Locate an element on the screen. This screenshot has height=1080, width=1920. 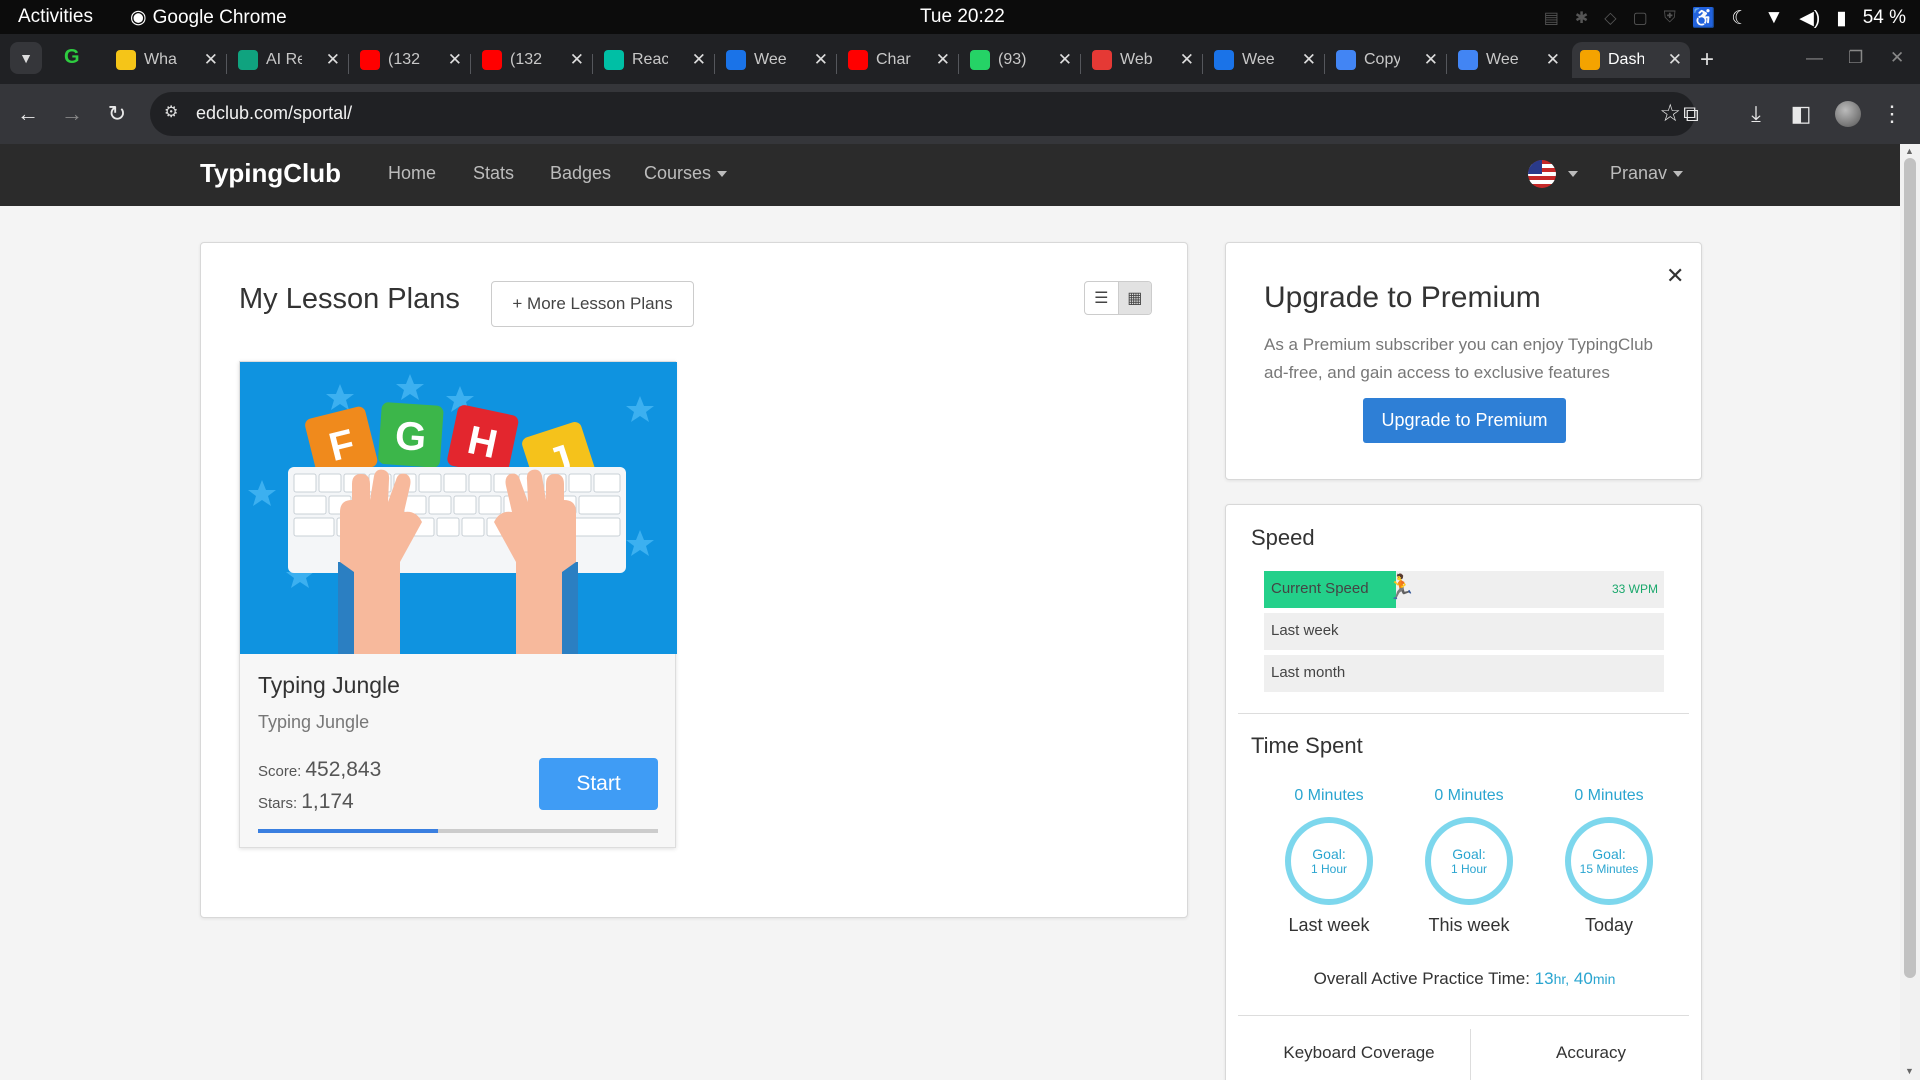
pinned-tab: G is located at coordinates (74, 58).